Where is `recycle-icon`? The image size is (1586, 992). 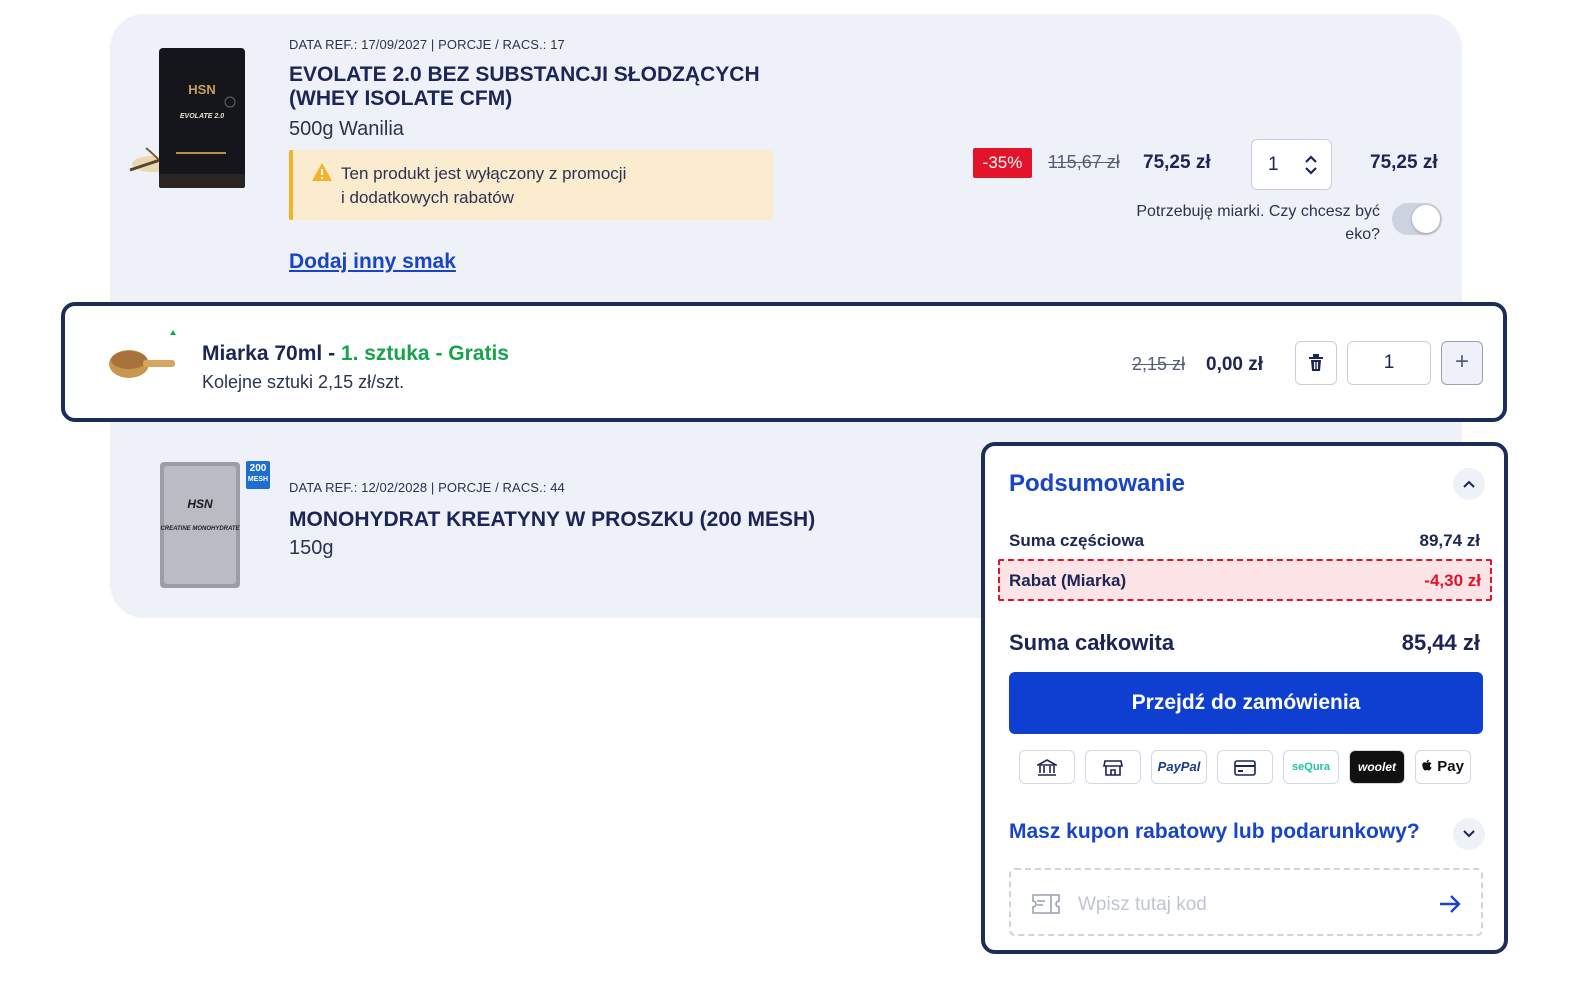 recycle-icon is located at coordinates (173, 332).